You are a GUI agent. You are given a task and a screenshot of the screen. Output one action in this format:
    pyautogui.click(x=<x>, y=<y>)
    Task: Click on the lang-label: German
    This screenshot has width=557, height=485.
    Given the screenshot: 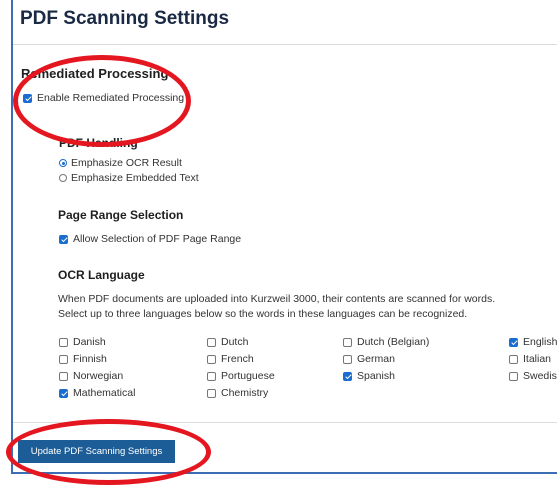 What is the action you would take?
    pyautogui.click(x=376, y=359)
    